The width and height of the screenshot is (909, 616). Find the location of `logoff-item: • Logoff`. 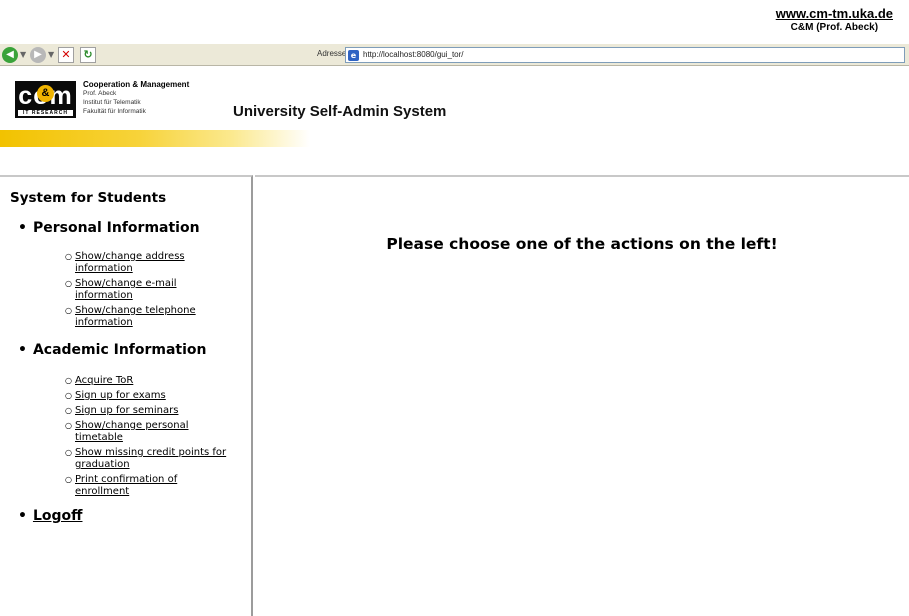

logoff-item: • Logoff is located at coordinates (50, 516).